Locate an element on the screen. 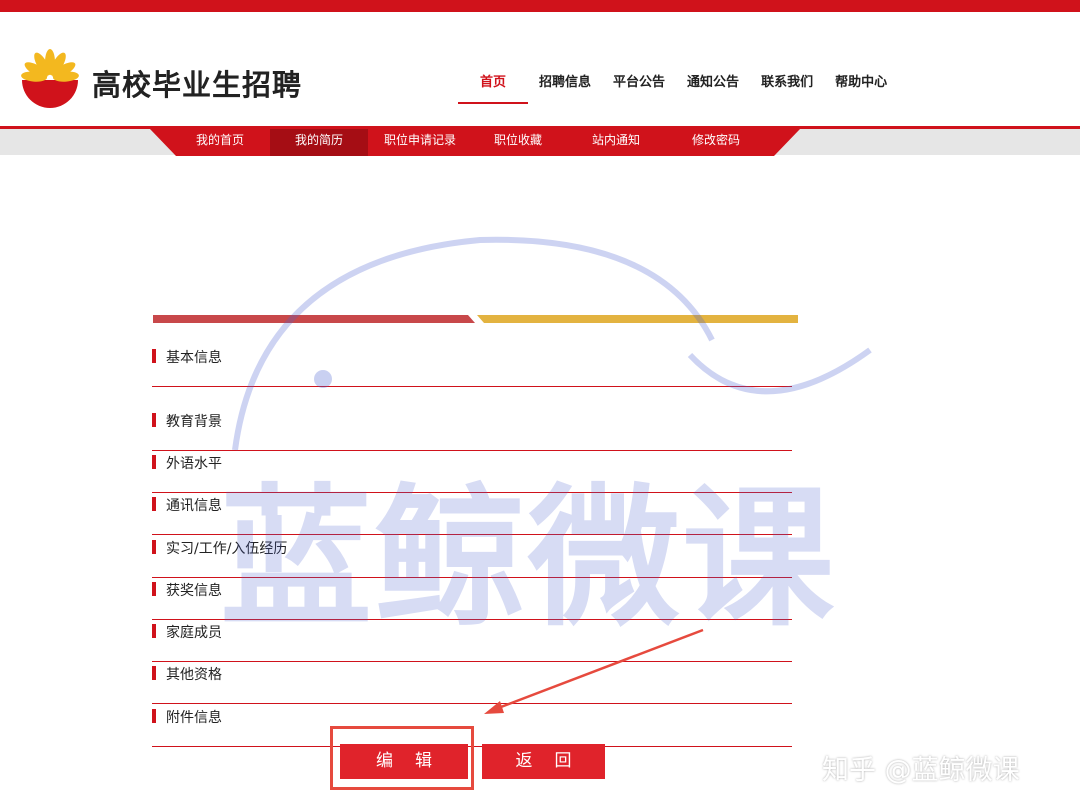 The width and height of the screenshot is (1080, 808). section-label: 实习/工作/入伍经历 is located at coordinates (227, 549).